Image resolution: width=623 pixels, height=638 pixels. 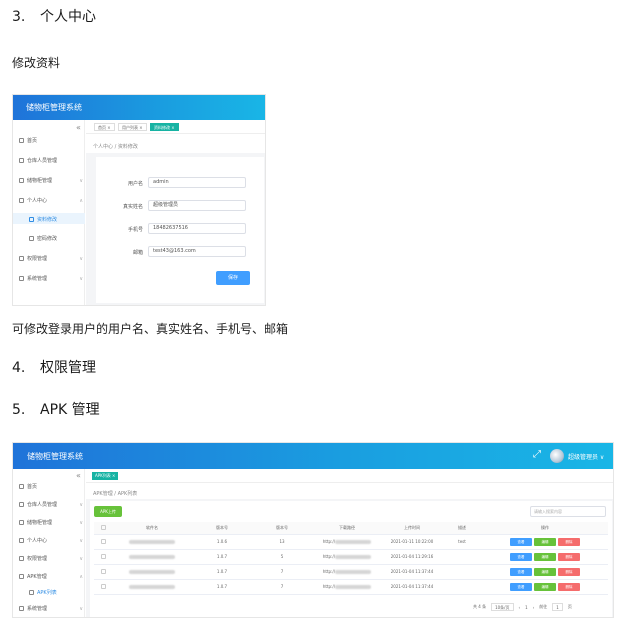 I want to click on email-field: test43@163.com, so click(x=197, y=251).